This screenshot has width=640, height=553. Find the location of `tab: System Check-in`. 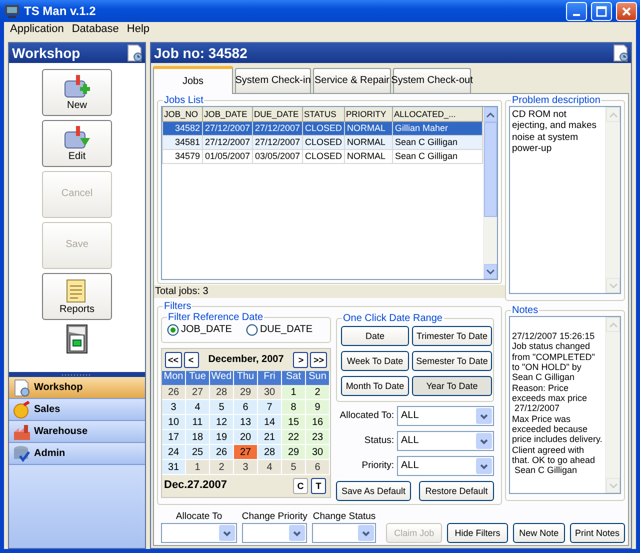

tab: System Check-in is located at coordinates (273, 80).